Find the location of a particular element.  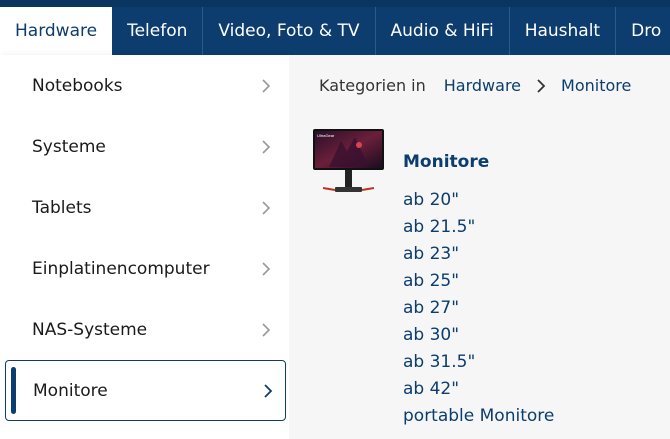

subcategory-link: ab 20" is located at coordinates (478, 203).